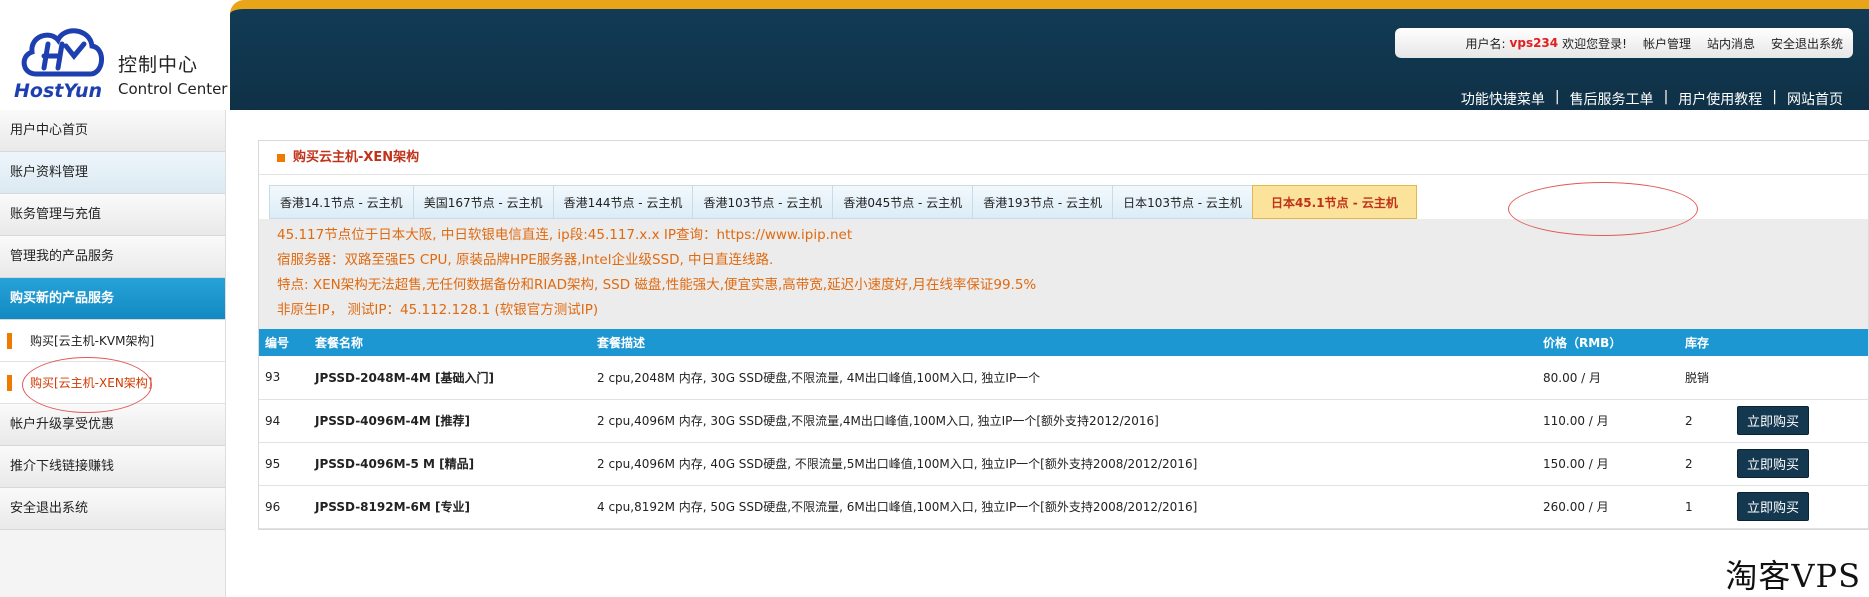 The width and height of the screenshot is (1869, 597). I want to click on info-line: 非原生IP， 测试IP：45.112.128.1 (软银官方测试IP), so click(438, 310).